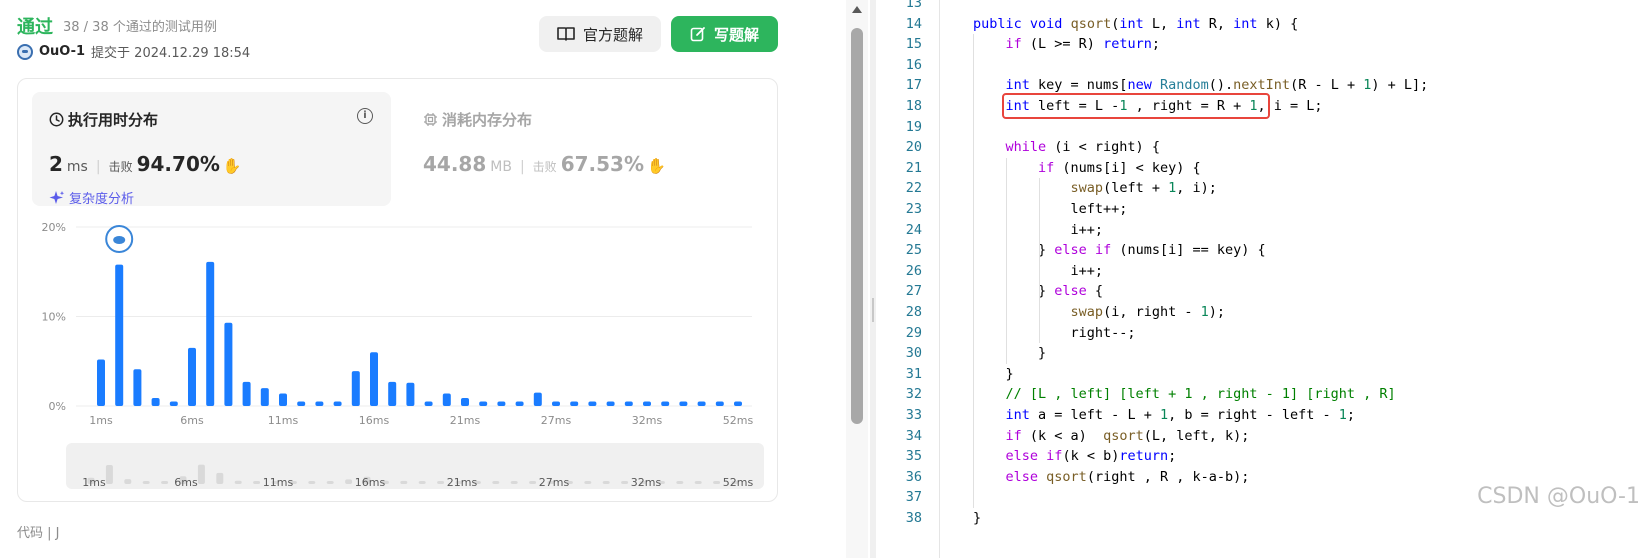 The image size is (1652, 558). What do you see at coordinates (913, 147) in the screenshot?
I see `line-number: 20` at bounding box center [913, 147].